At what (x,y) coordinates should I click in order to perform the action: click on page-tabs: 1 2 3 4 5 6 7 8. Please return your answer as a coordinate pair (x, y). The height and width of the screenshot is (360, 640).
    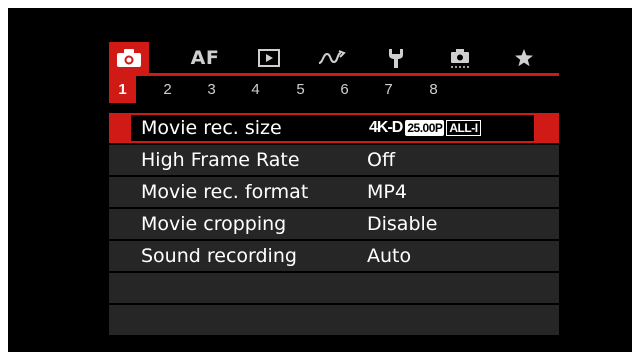
    Looking at the image, I should click on (334, 89).